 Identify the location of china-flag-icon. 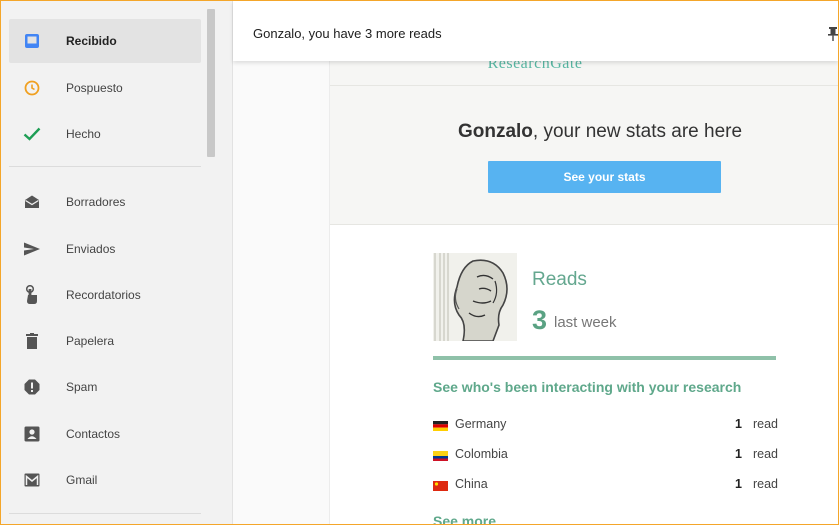
(440, 485).